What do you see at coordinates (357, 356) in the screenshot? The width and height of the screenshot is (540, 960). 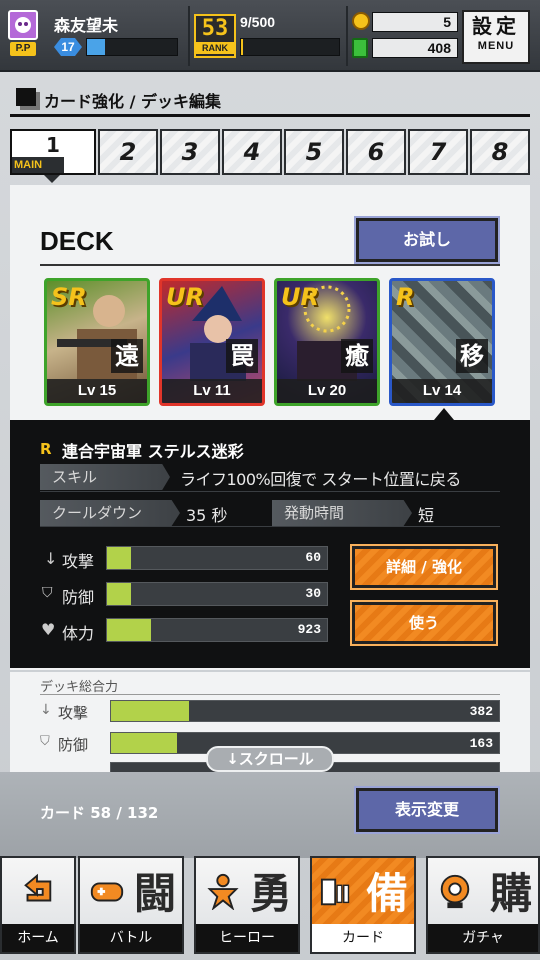 I see `card-type-kanji: 癒` at bounding box center [357, 356].